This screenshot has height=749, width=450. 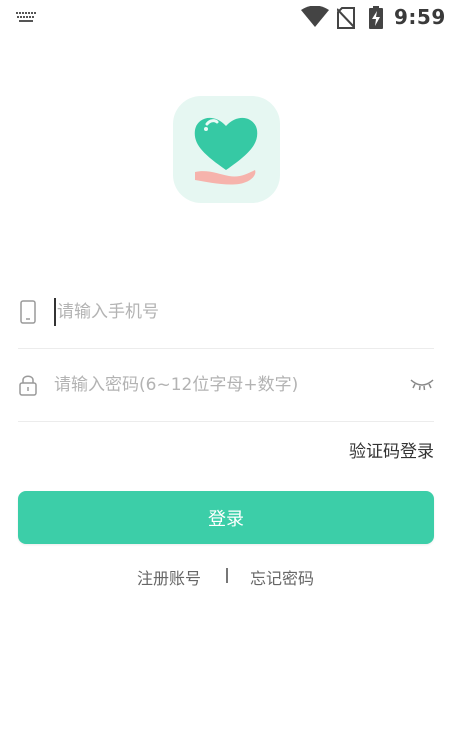 What do you see at coordinates (346, 18) in the screenshot?
I see `no-sim-icon` at bounding box center [346, 18].